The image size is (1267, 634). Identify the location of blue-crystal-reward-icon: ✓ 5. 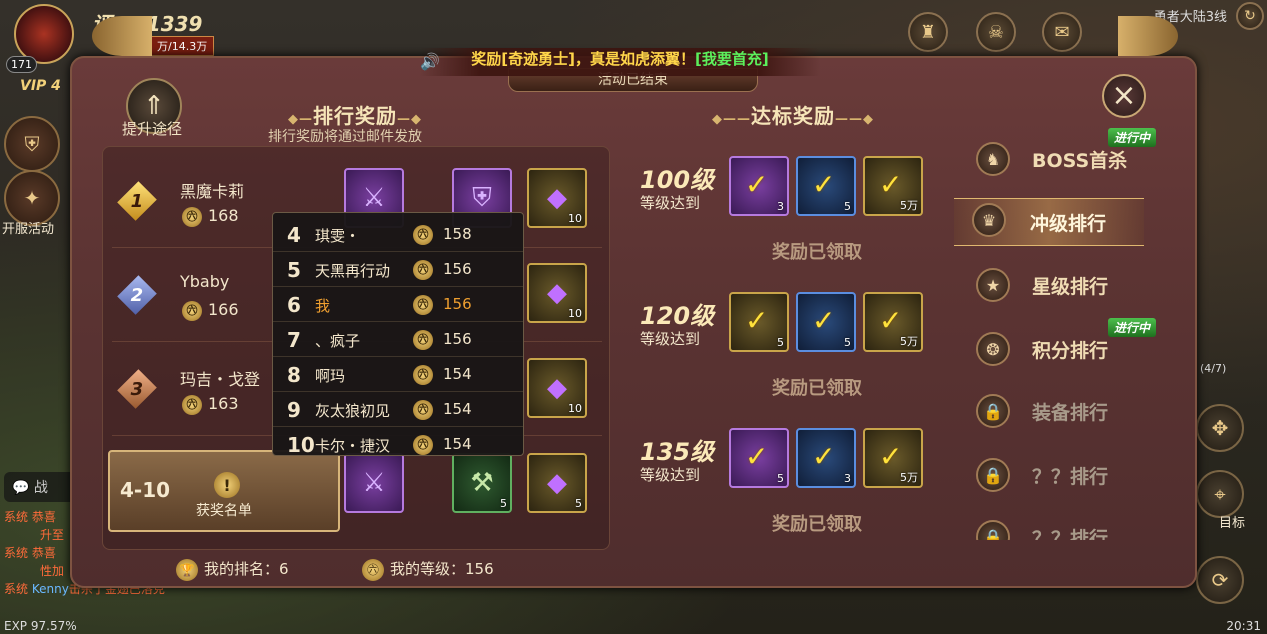
(759, 458).